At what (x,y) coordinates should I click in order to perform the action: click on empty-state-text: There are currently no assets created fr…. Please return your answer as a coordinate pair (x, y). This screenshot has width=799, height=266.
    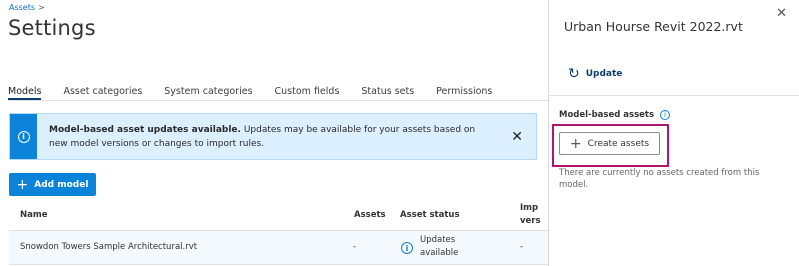
    Looking at the image, I should click on (659, 179).